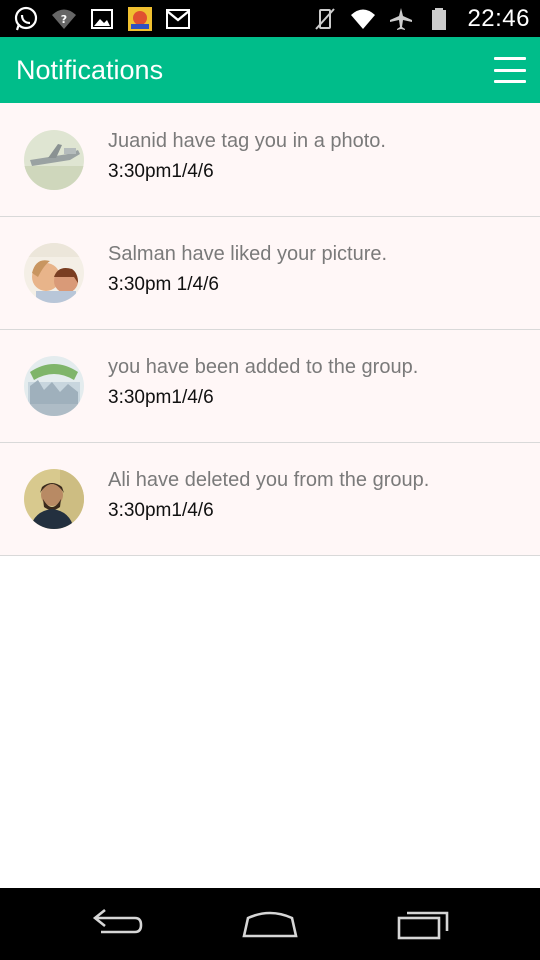  Describe the element at coordinates (420, 19) in the screenshot. I see `status-right: 22:46` at that location.